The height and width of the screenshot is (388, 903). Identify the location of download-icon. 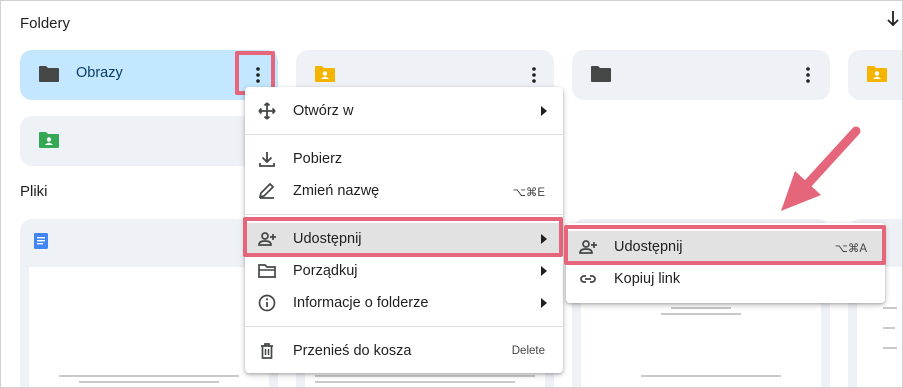
(267, 159).